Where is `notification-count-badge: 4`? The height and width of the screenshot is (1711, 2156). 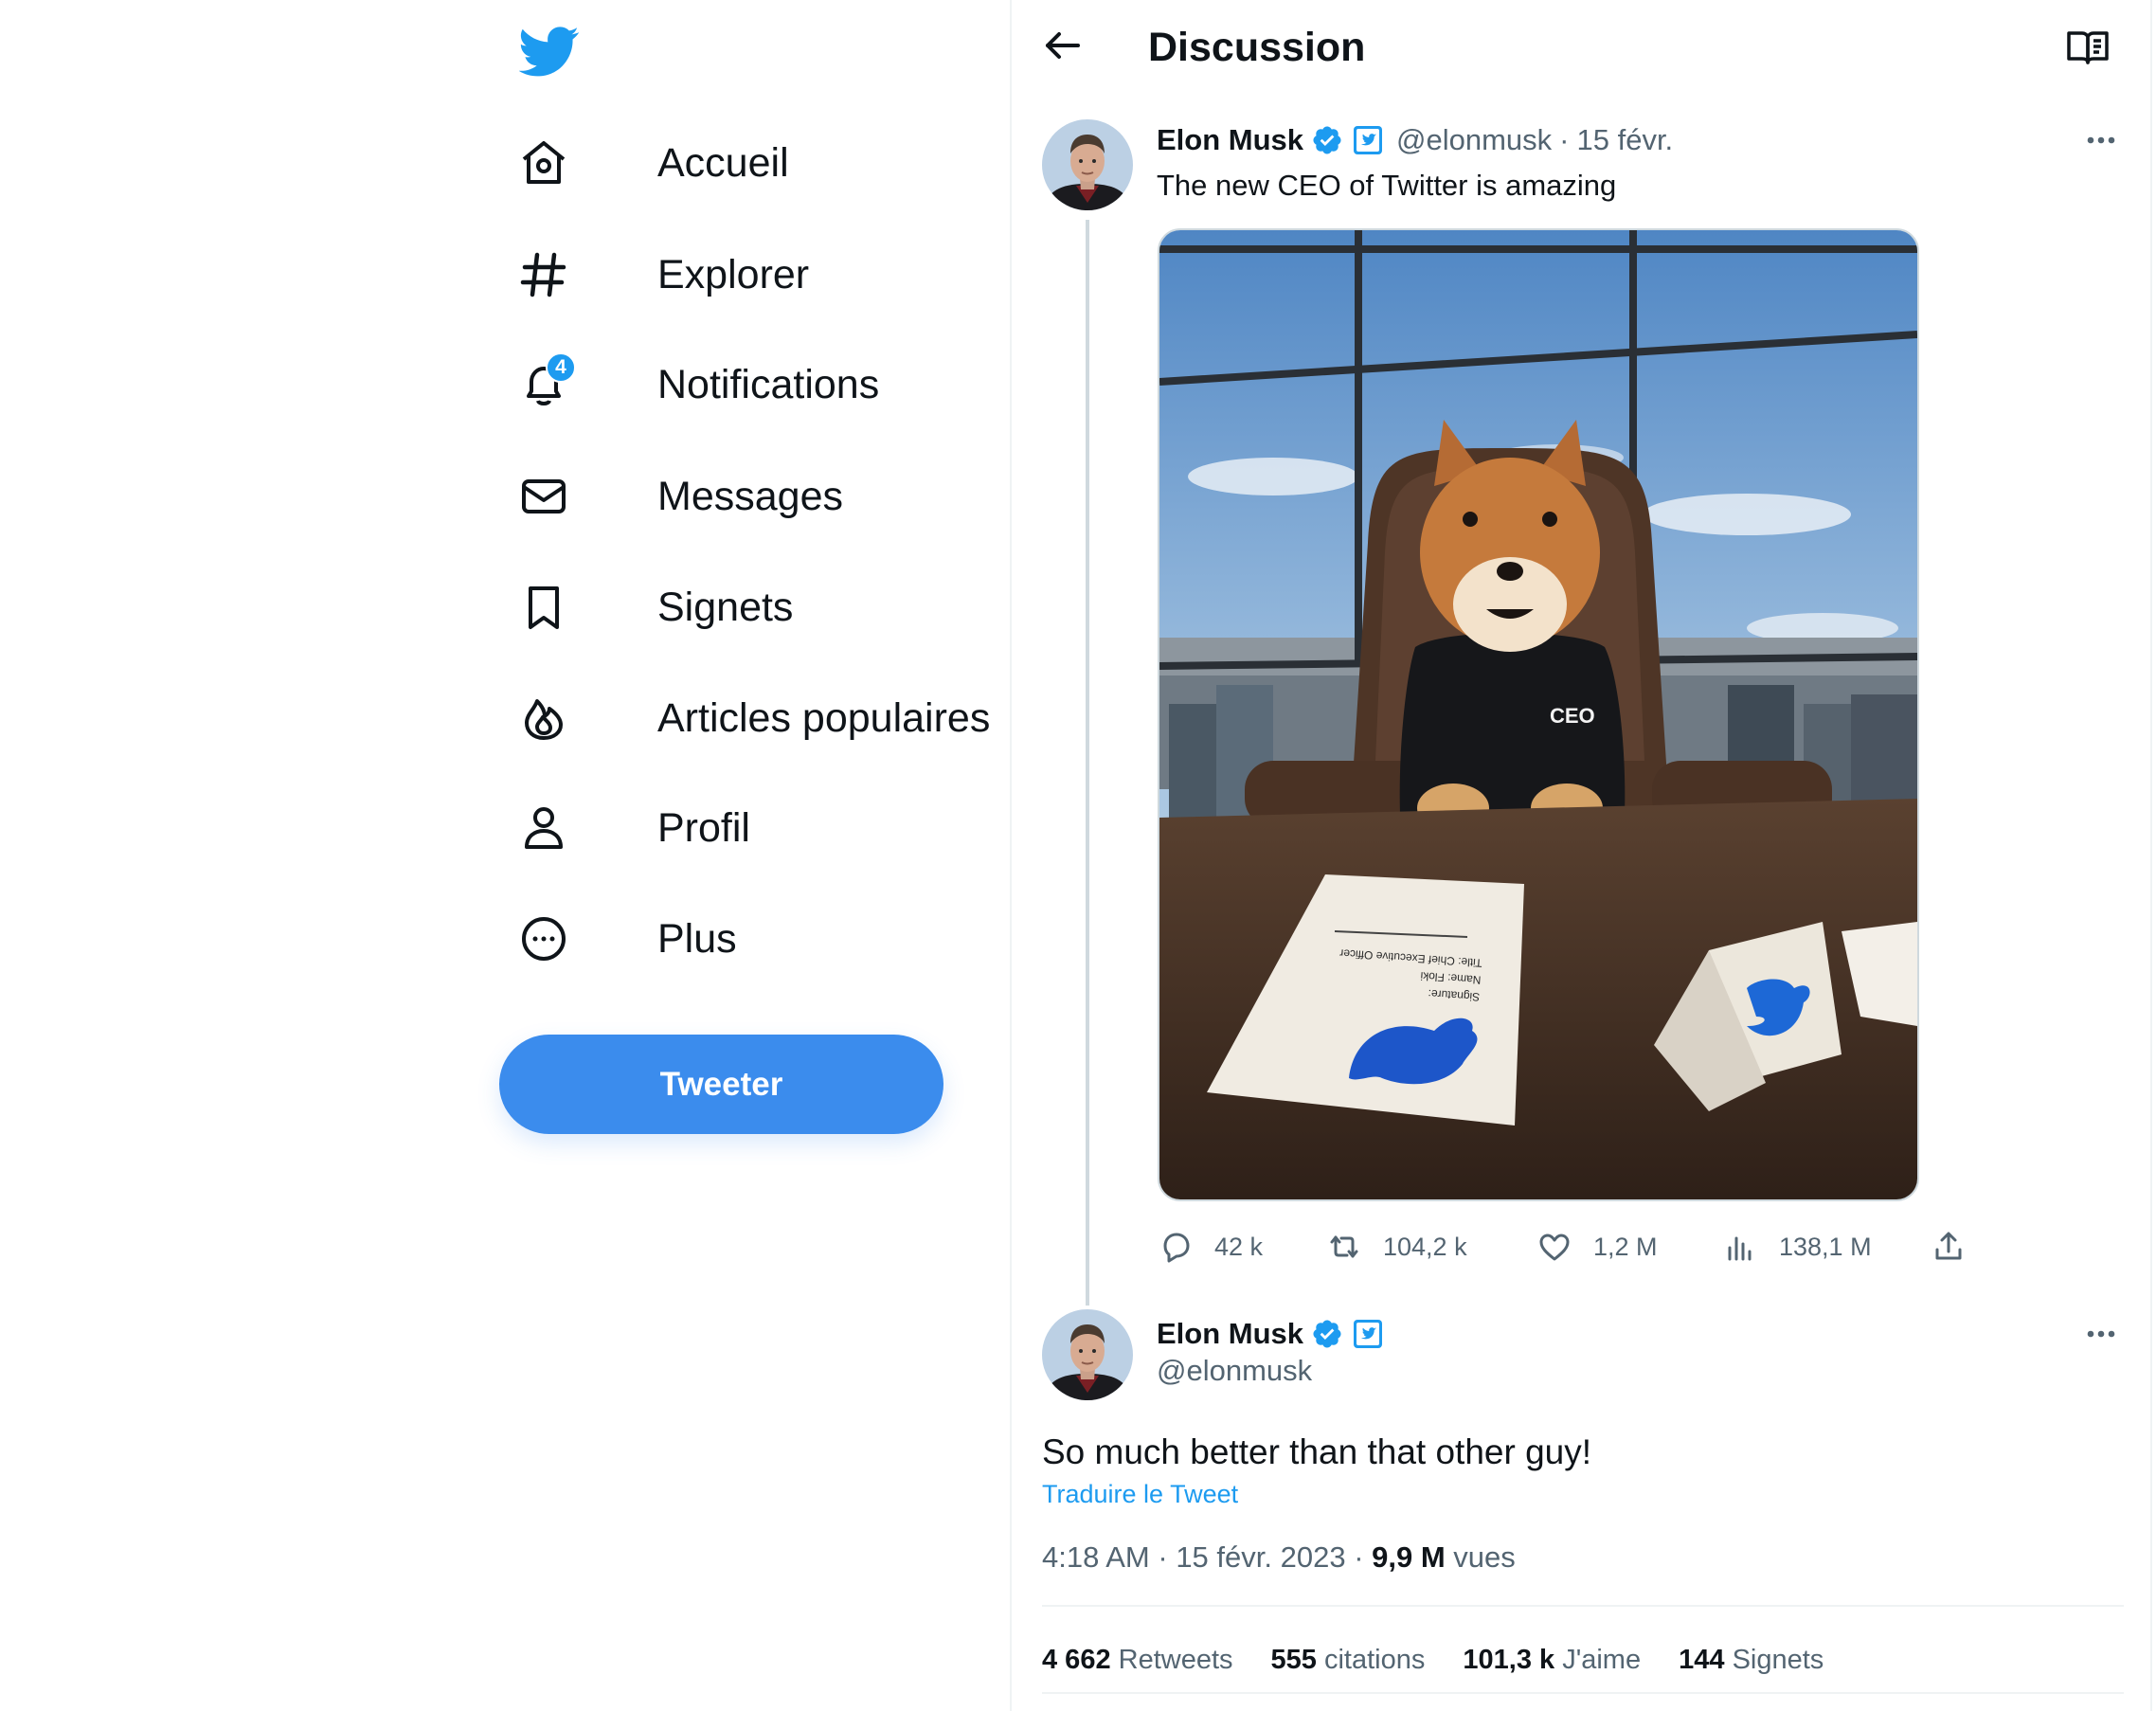
notification-count-badge: 4 is located at coordinates (561, 367).